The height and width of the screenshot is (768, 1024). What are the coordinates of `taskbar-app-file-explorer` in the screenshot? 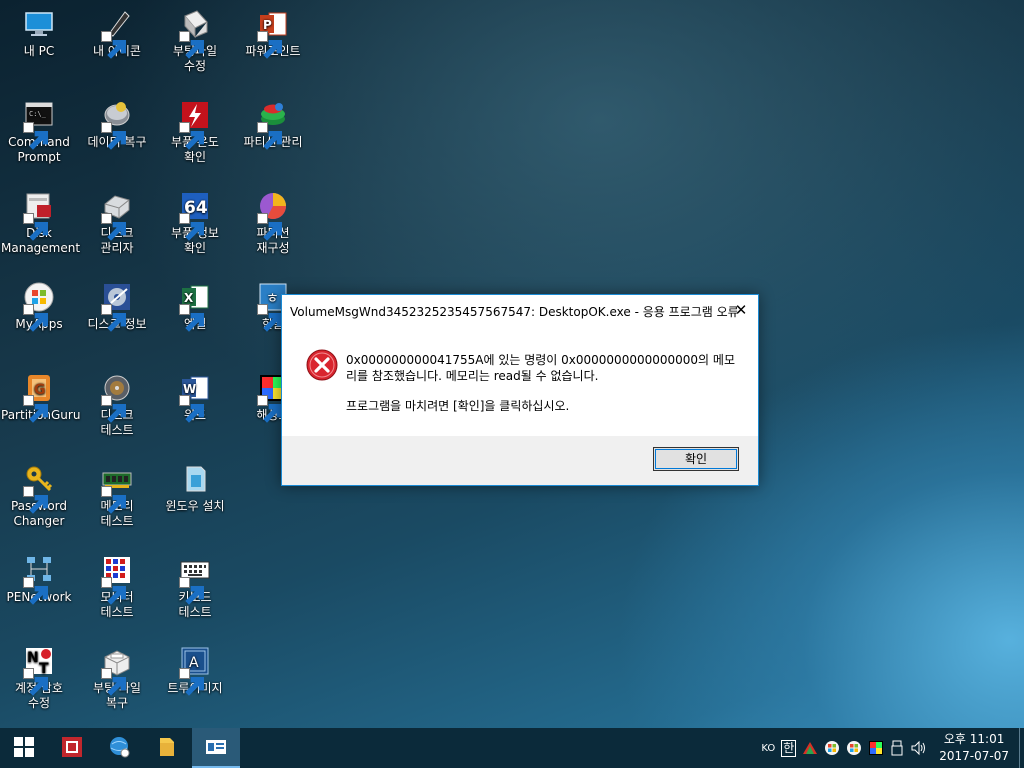 It's located at (168, 748).